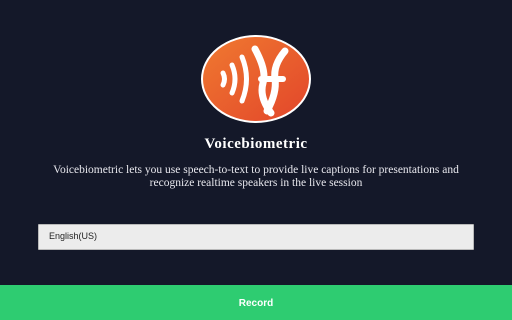 This screenshot has height=320, width=512. I want to click on language-select: English(US), so click(256, 237).